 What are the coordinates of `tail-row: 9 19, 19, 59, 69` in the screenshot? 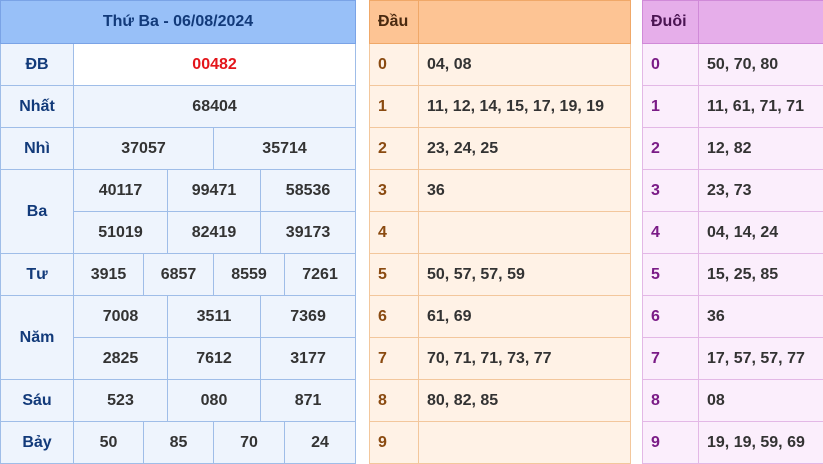 It's located at (732, 442).